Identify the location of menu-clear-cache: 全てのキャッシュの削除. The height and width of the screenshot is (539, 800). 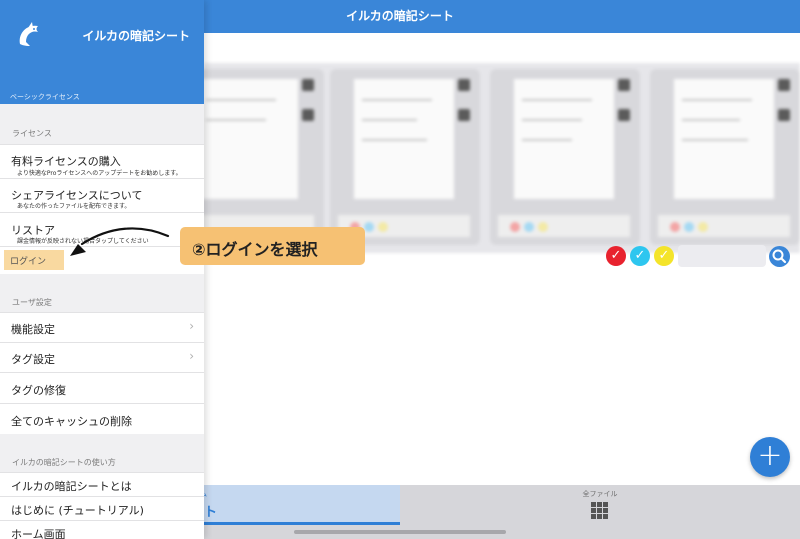
(102, 418).